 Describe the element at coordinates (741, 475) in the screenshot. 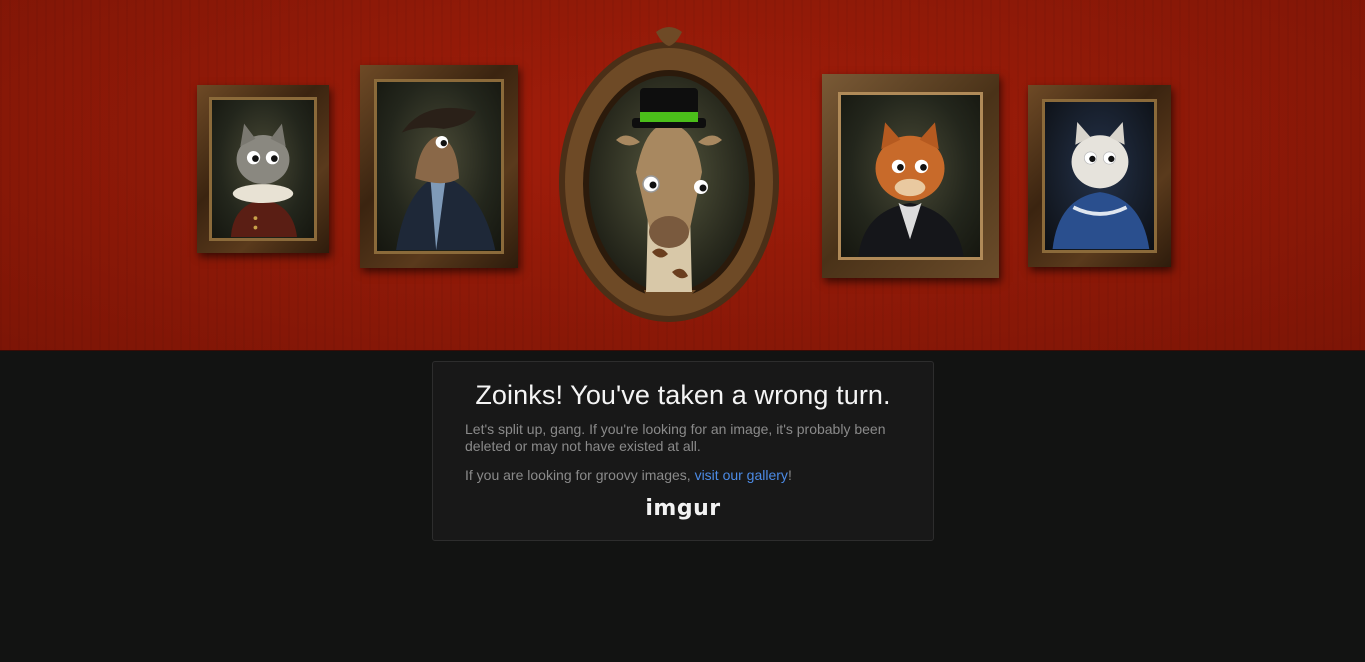

I see `visit-gallery-link: visit our gallery` at that location.